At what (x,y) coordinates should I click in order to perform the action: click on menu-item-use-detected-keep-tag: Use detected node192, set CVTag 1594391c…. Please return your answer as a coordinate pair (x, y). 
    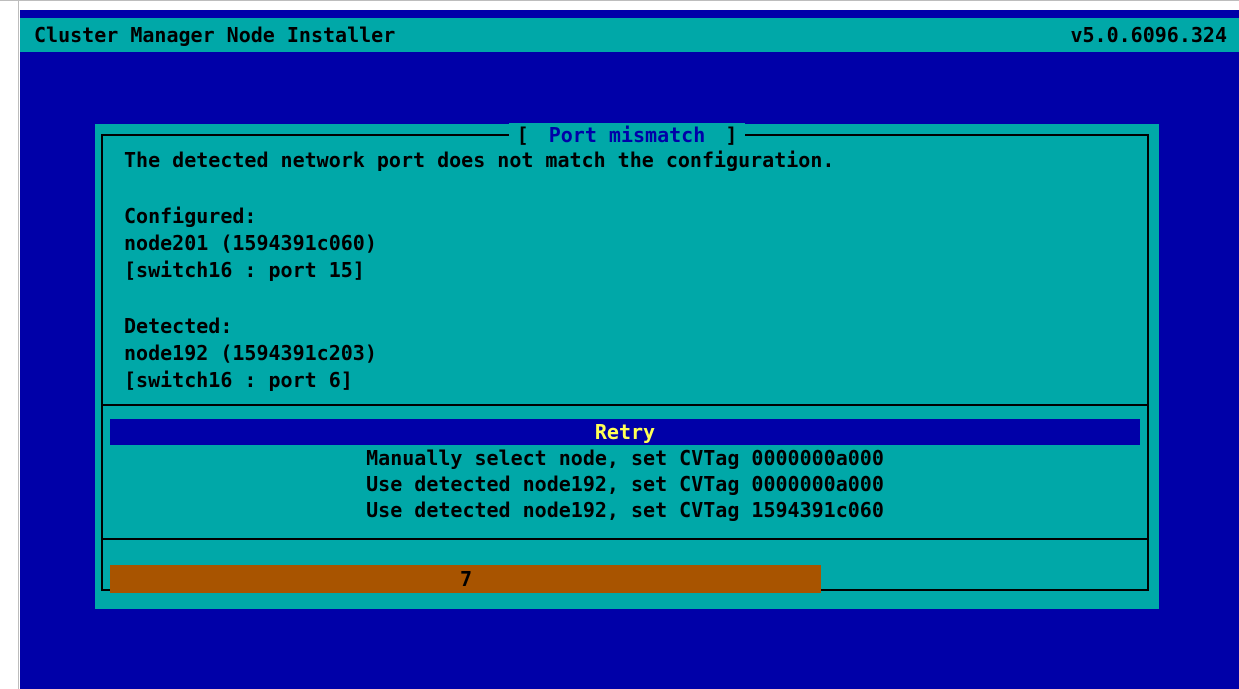
    Looking at the image, I should click on (625, 510).